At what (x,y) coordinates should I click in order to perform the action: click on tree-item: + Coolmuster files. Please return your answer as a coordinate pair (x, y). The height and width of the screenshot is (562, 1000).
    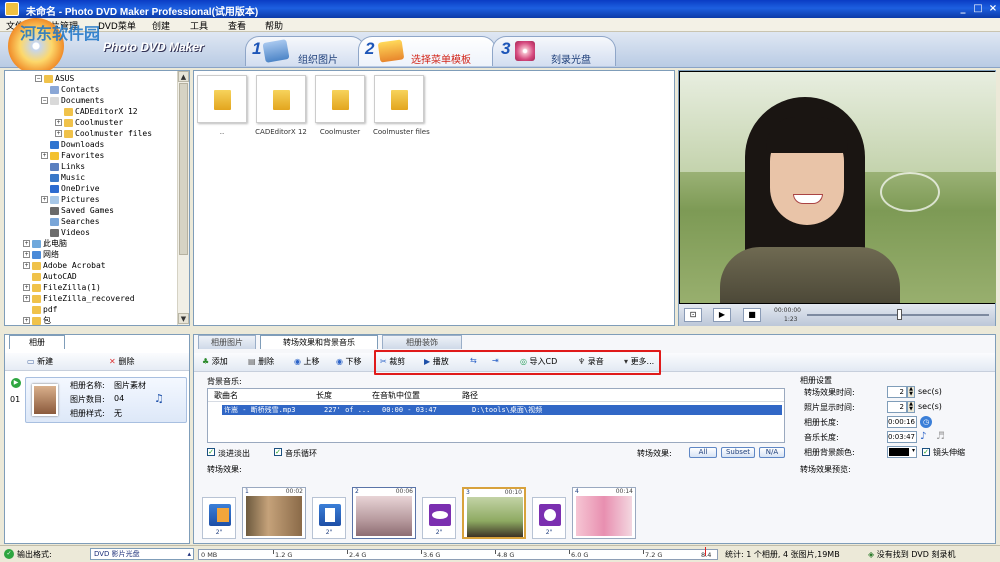
    Looking at the image, I should click on (103, 133).